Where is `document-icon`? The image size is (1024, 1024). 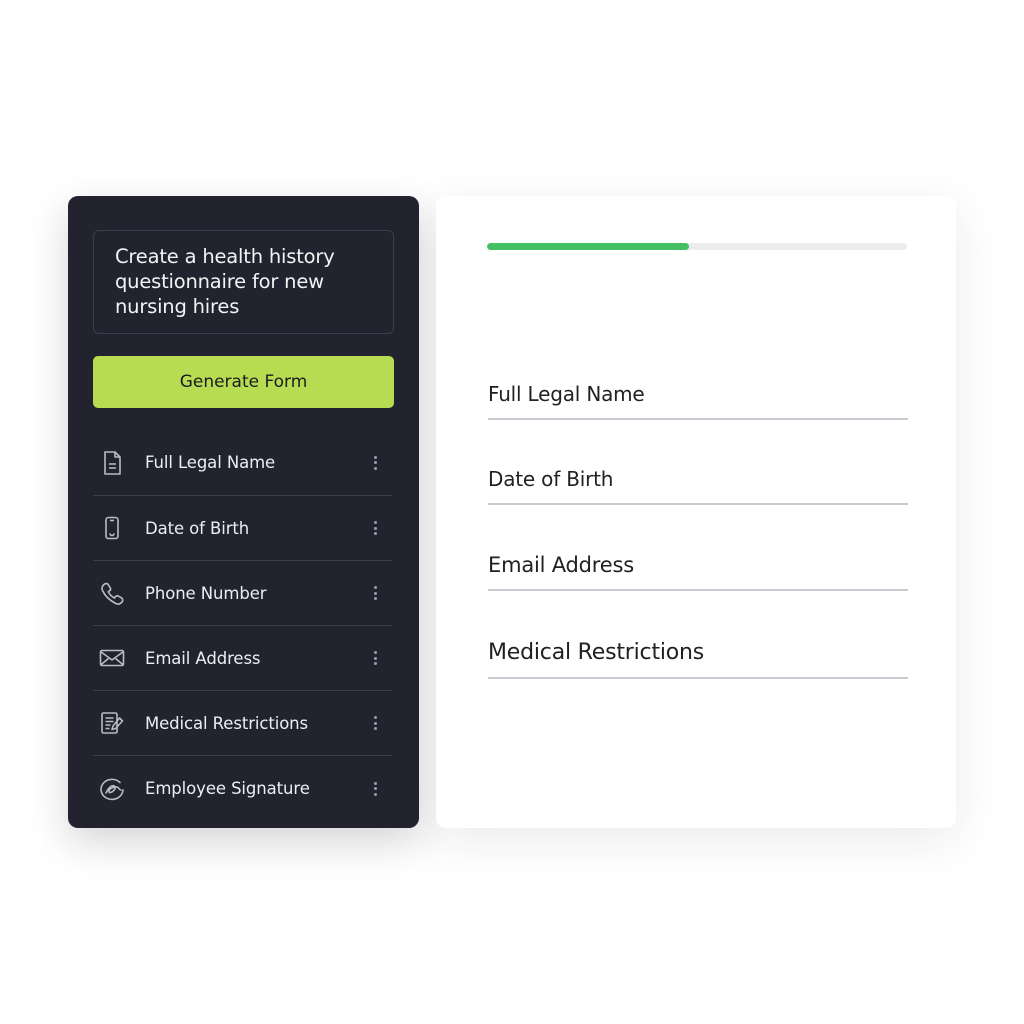 document-icon is located at coordinates (112, 463).